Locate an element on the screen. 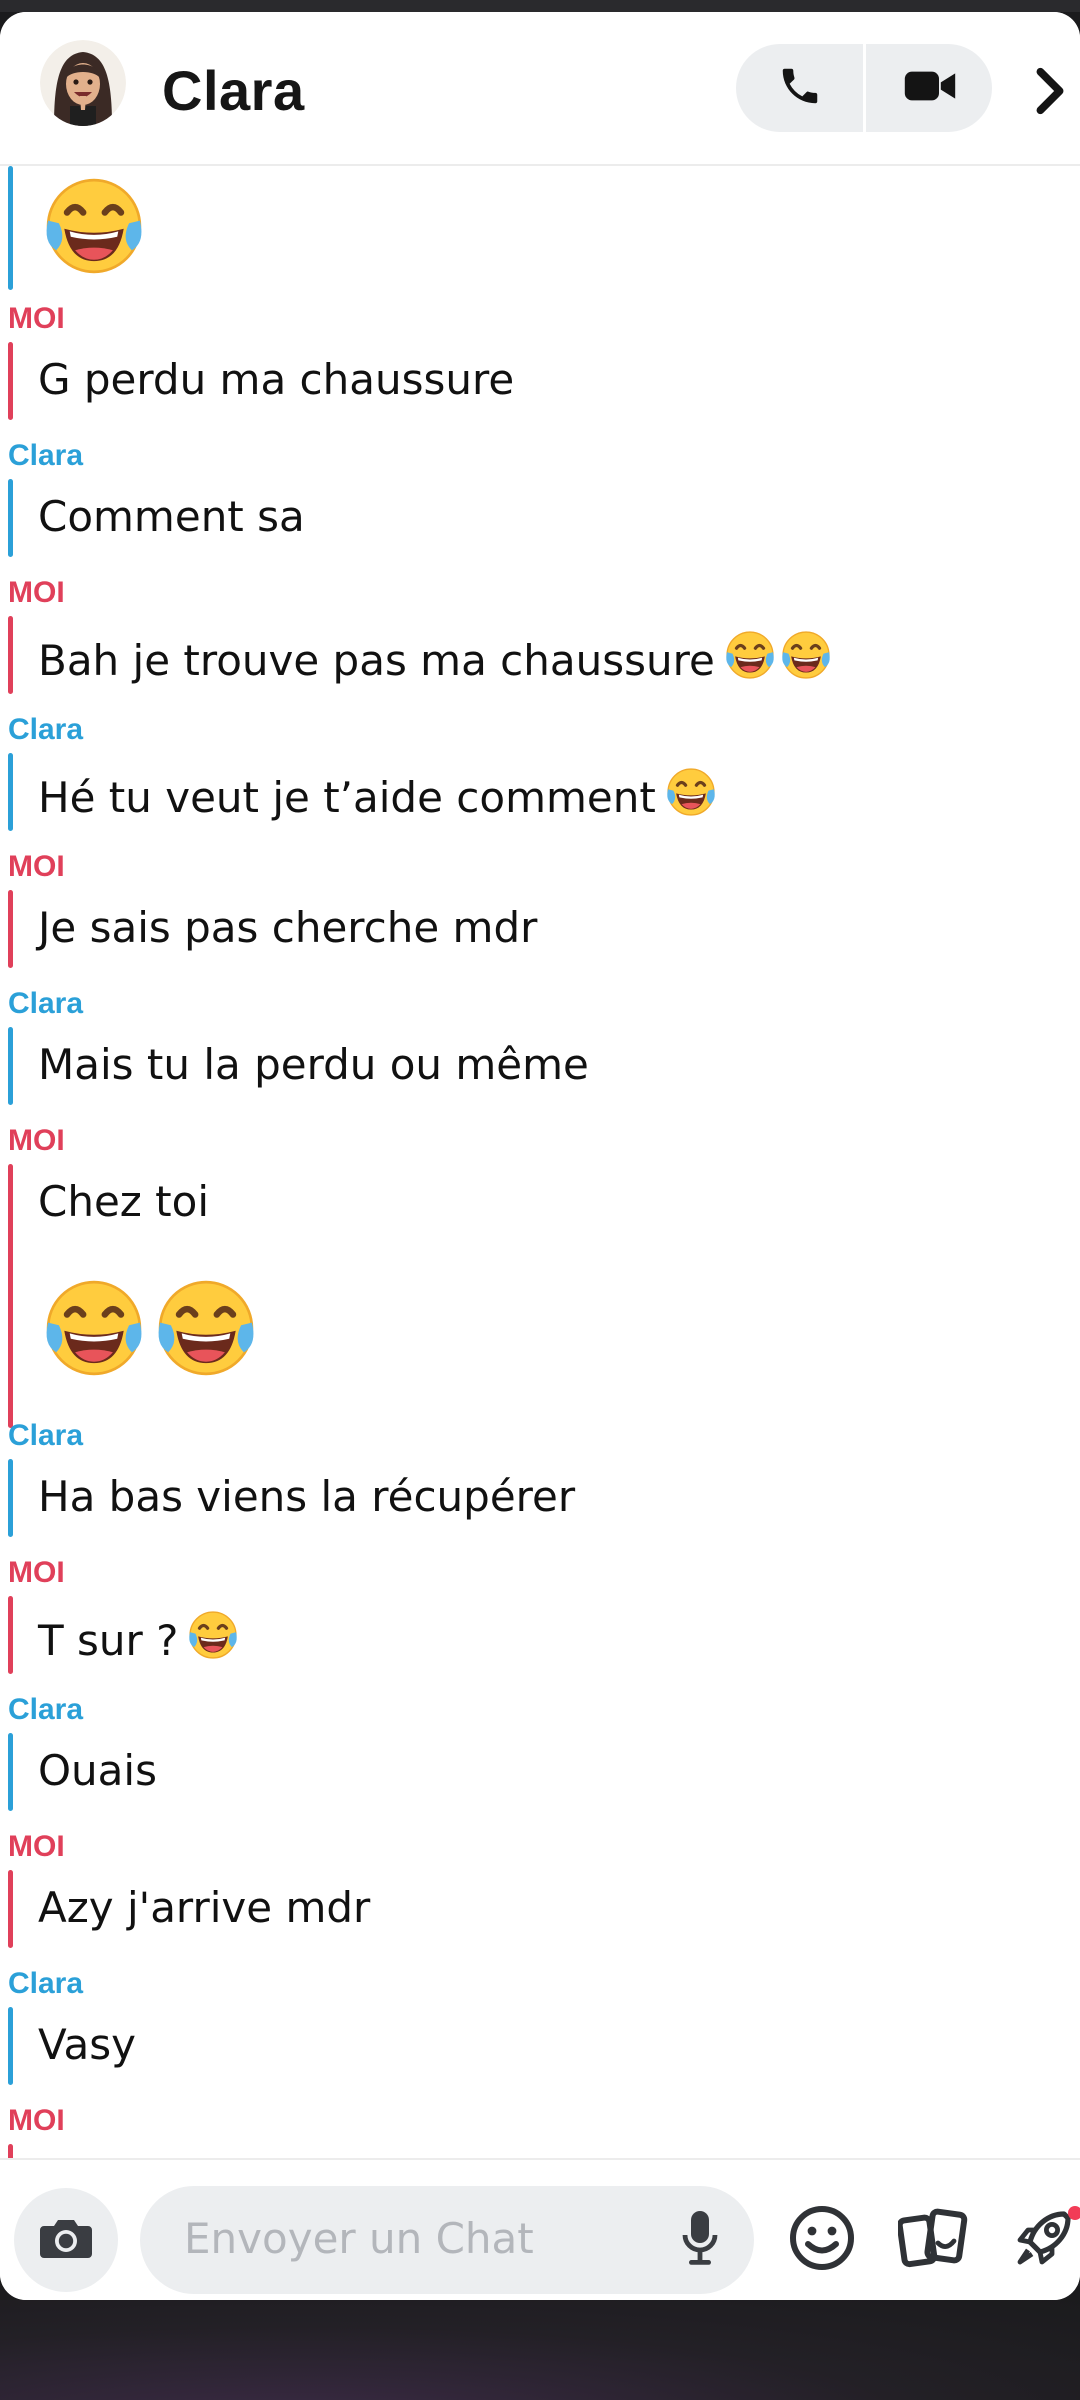  rocket-icon is located at coordinates (1044, 2240).